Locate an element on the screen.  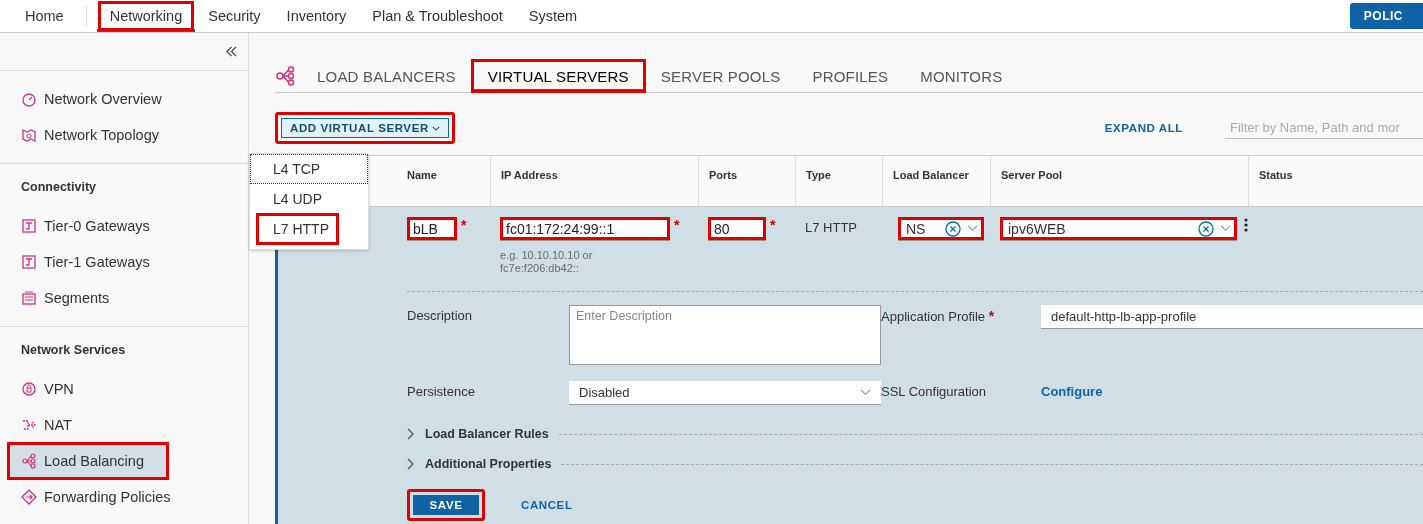
nav-tab: Networking is located at coordinates (146, 16).